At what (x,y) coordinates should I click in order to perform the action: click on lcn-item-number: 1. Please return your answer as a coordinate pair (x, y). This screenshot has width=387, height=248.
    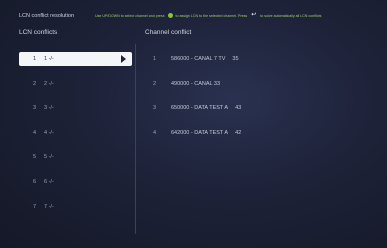
    Looking at the image, I should click on (34, 59).